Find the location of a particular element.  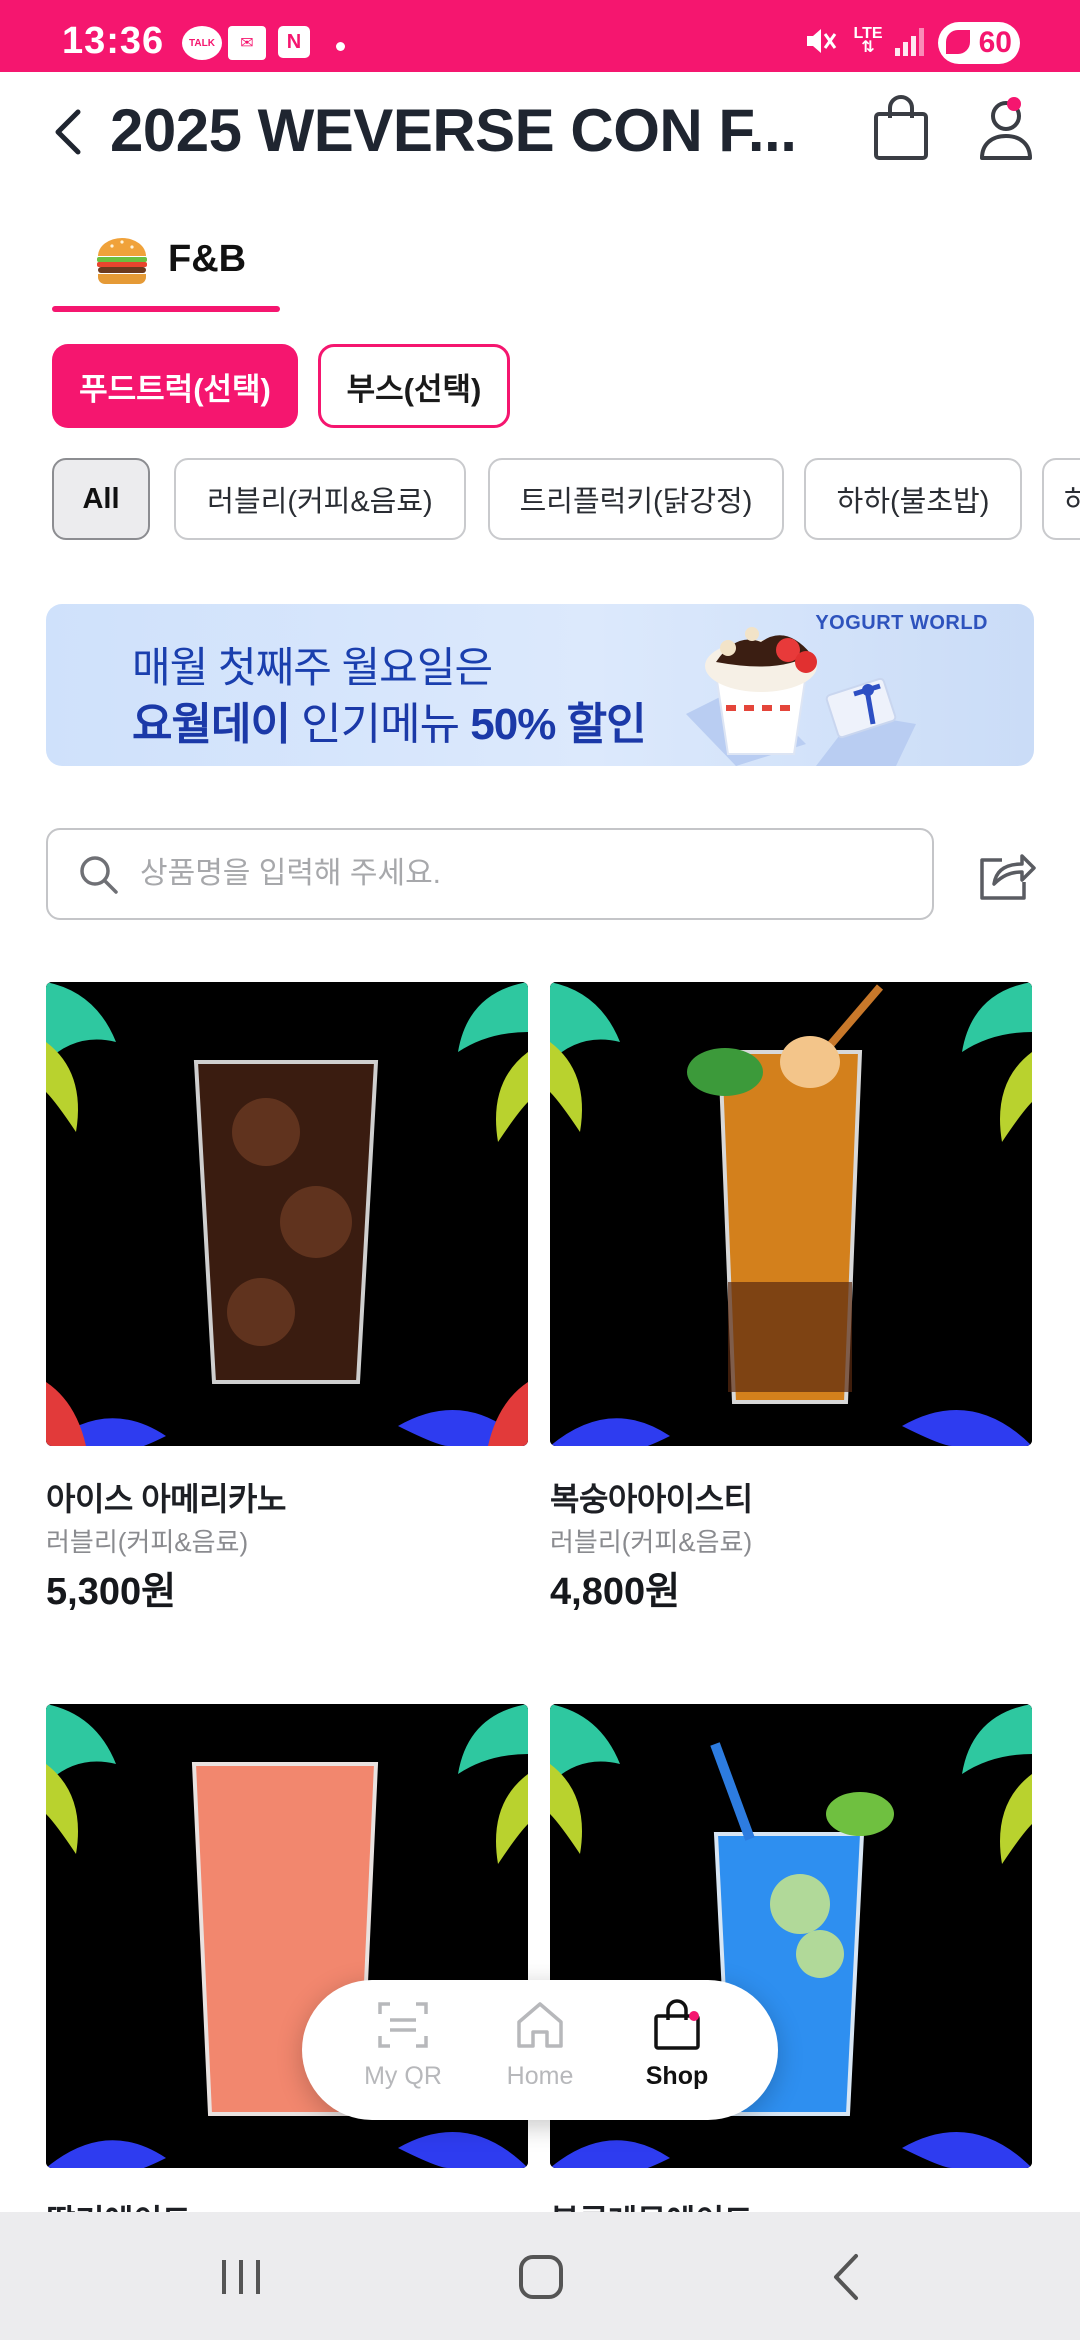

nav-shop: Shop is located at coordinates (677, 2053).